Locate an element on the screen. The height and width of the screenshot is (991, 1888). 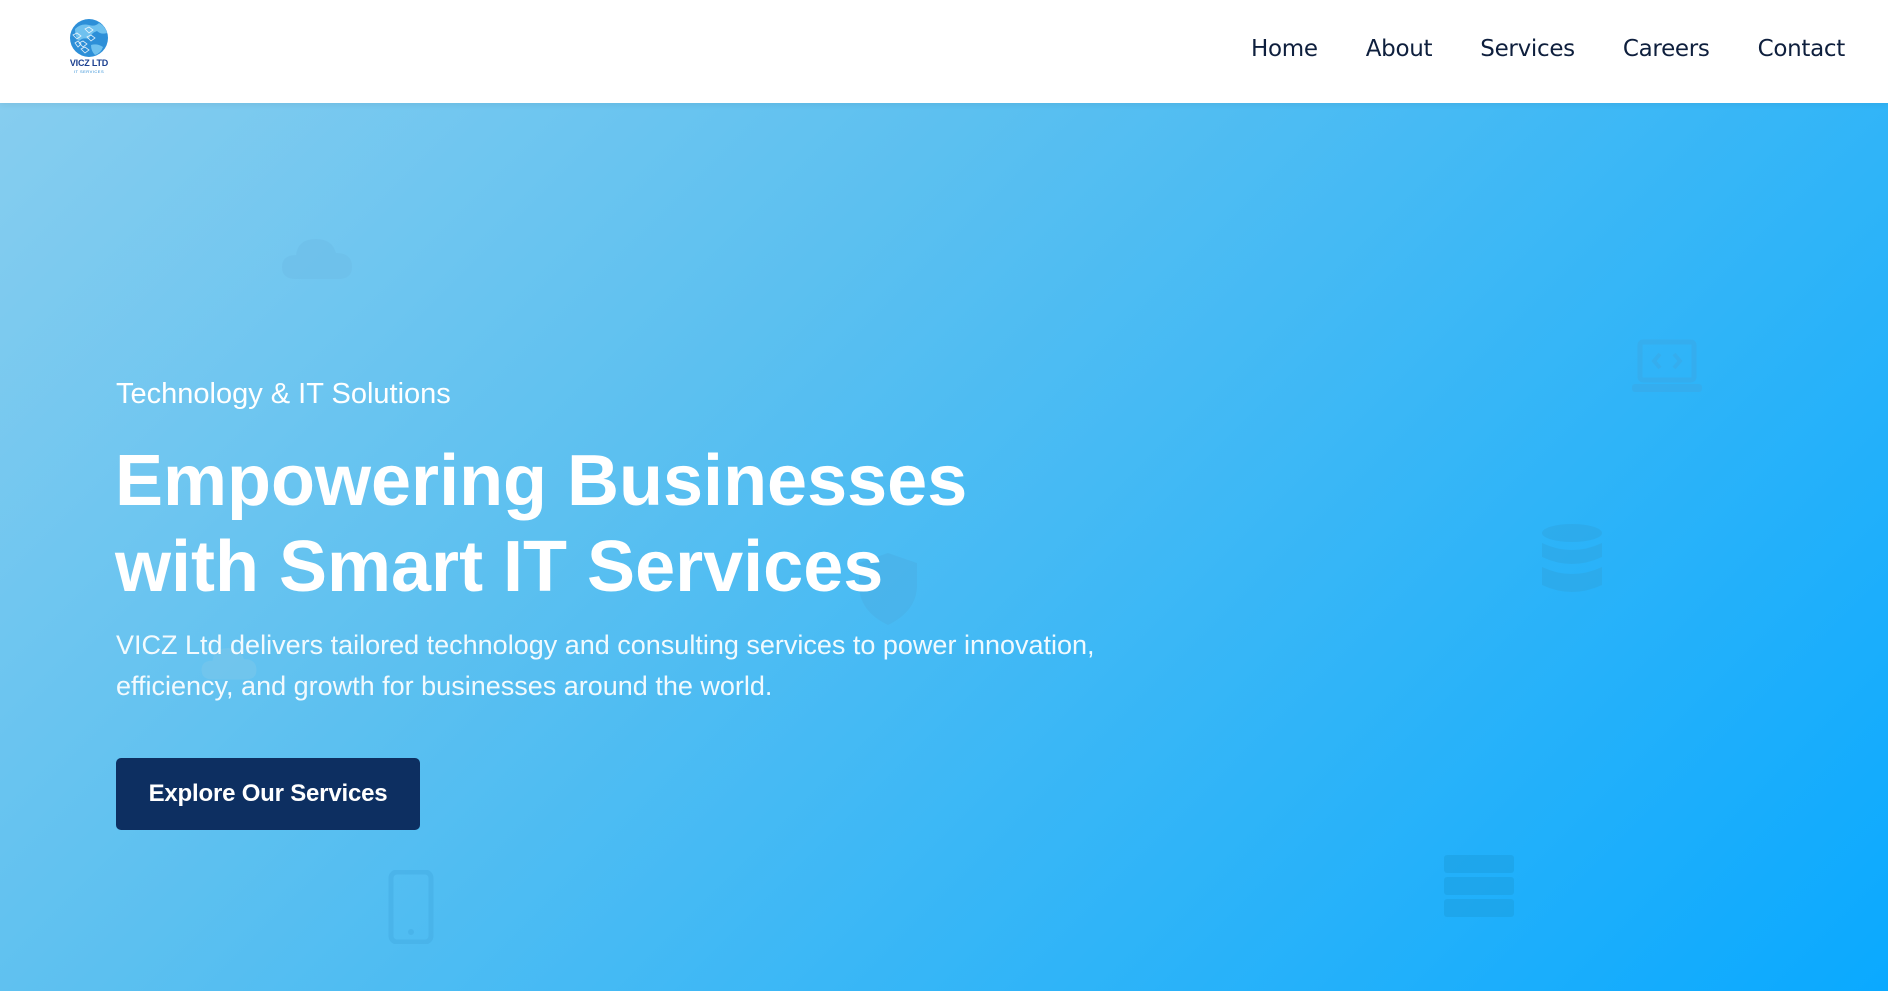
globe-logo-icon is located at coordinates (89, 38).